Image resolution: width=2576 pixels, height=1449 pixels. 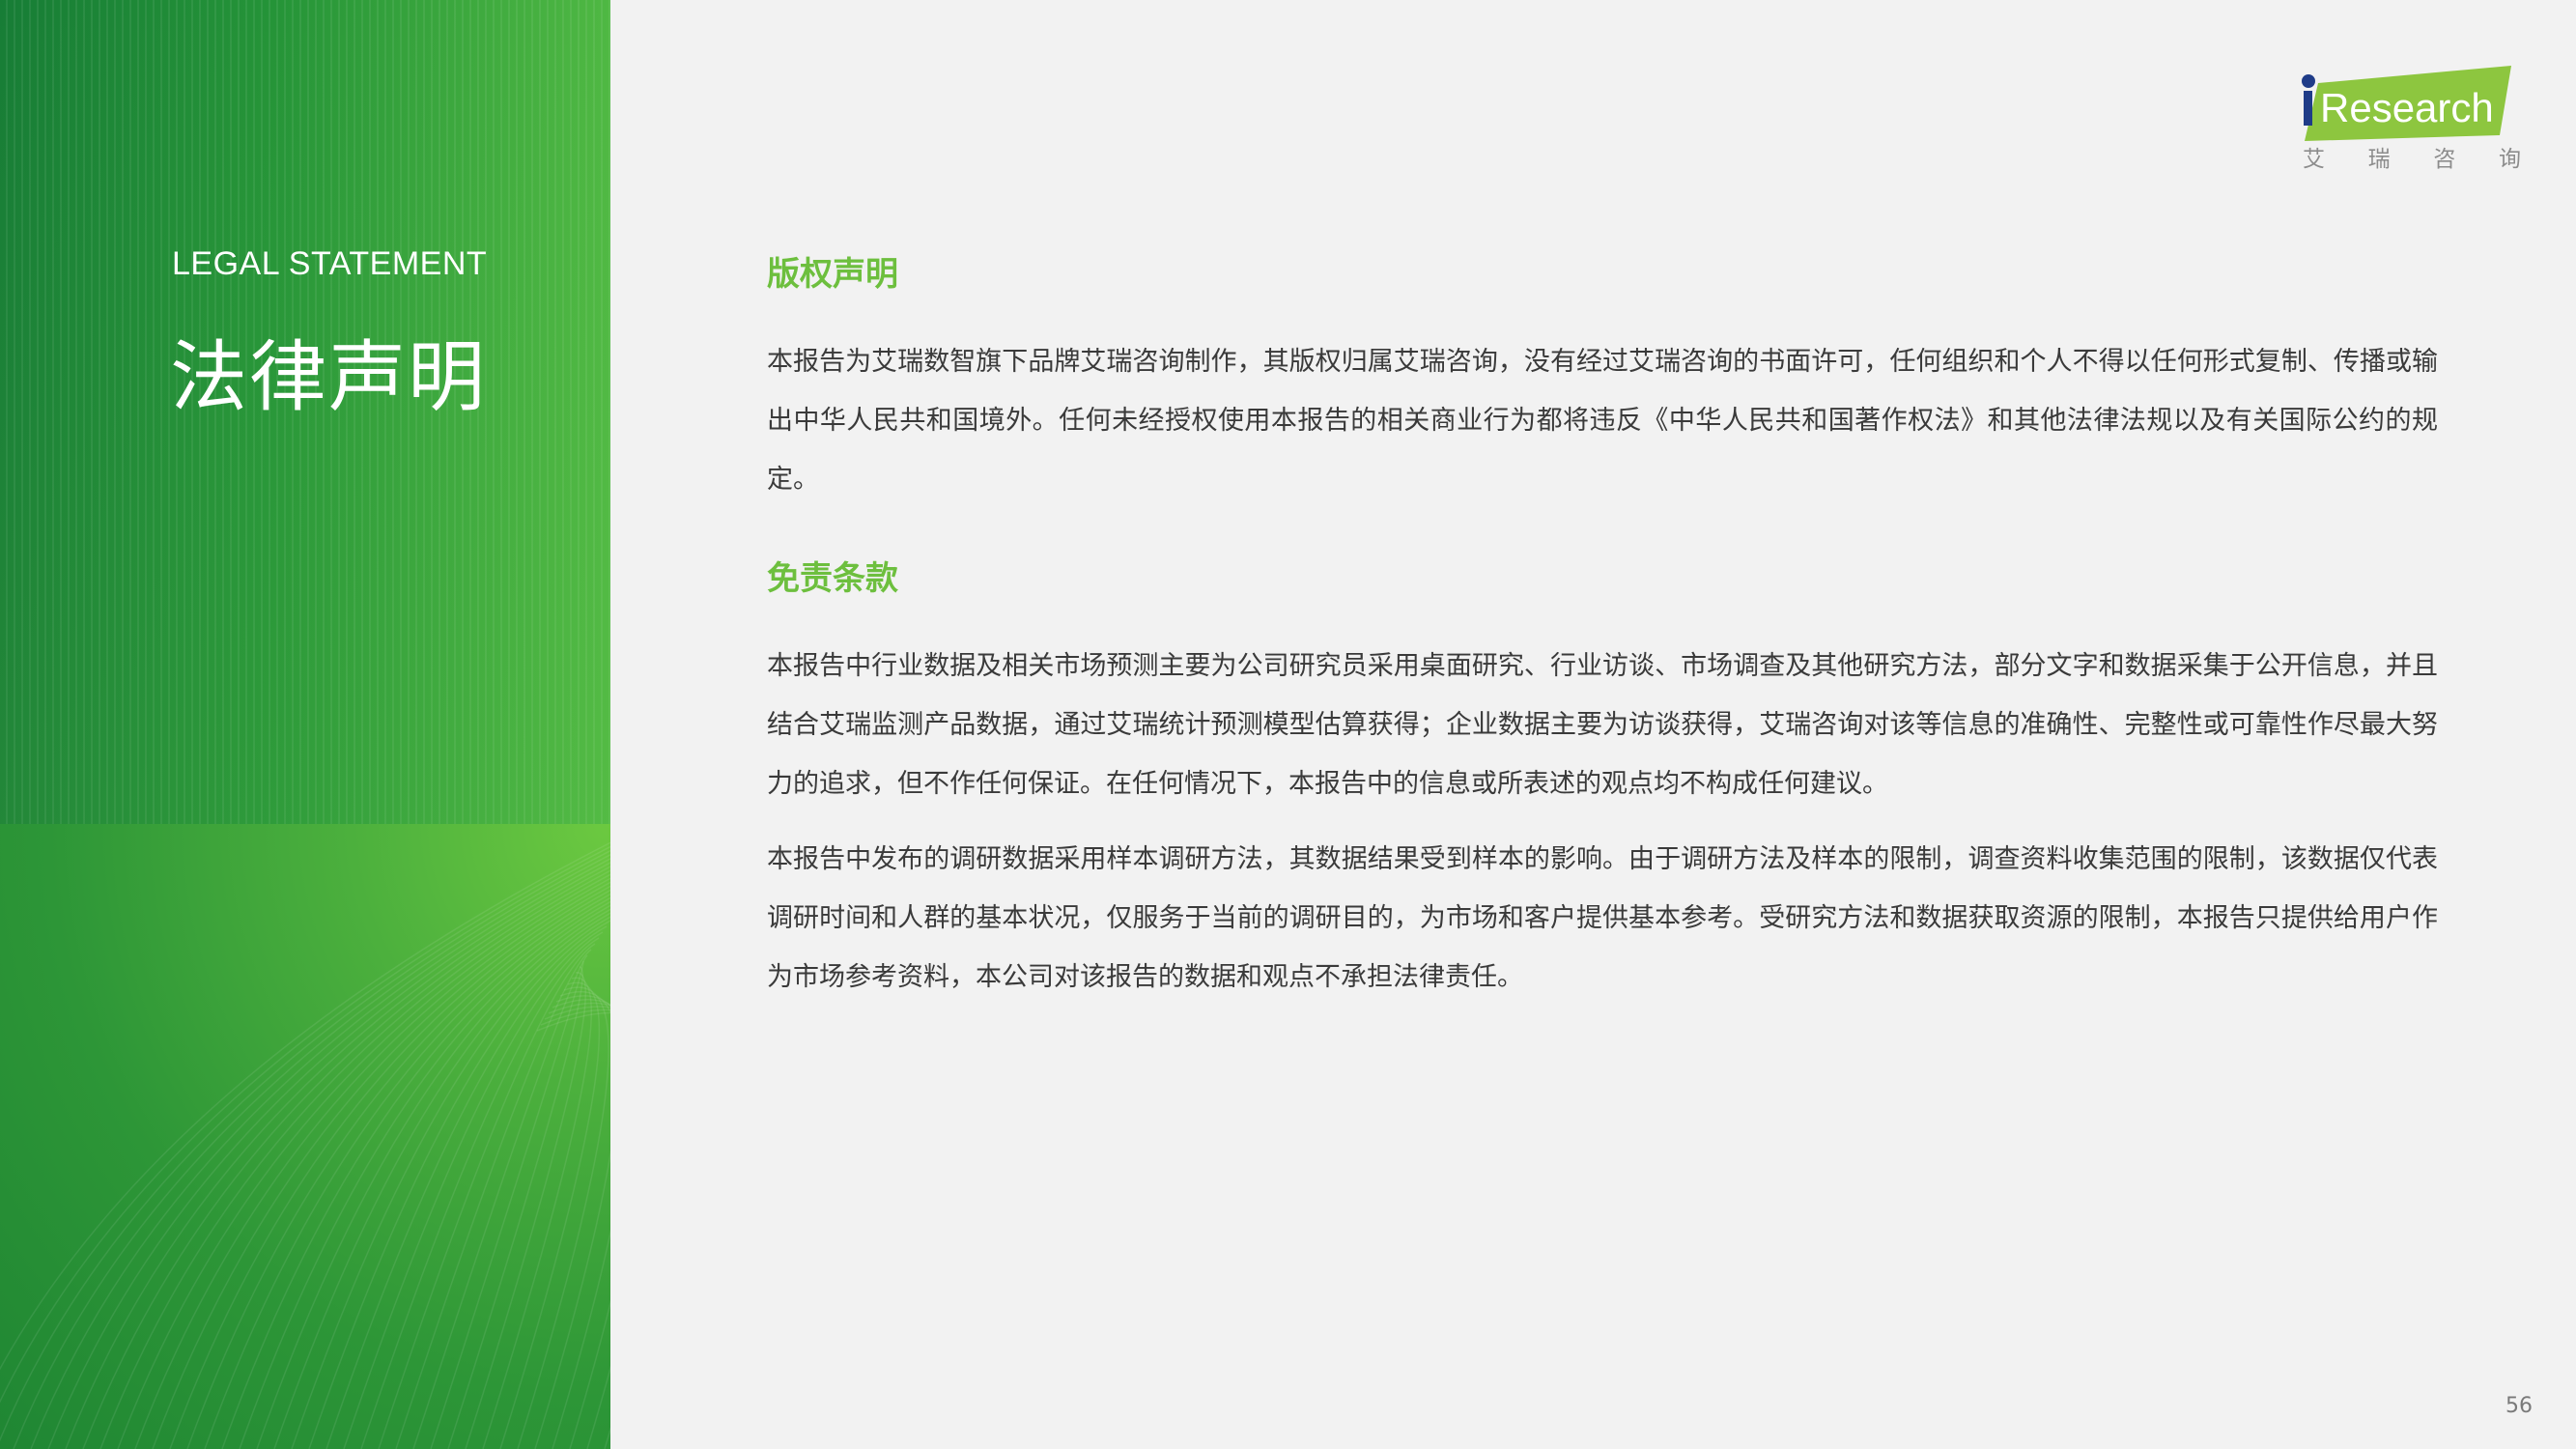 I want to click on logo-sub-char: 艾, so click(x=2314, y=159).